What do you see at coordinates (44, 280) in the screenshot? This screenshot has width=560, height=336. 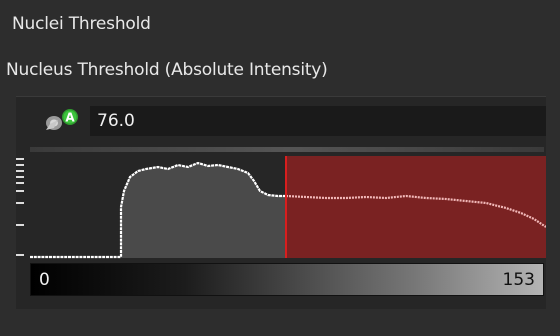 I see `range-min-label: 0` at bounding box center [44, 280].